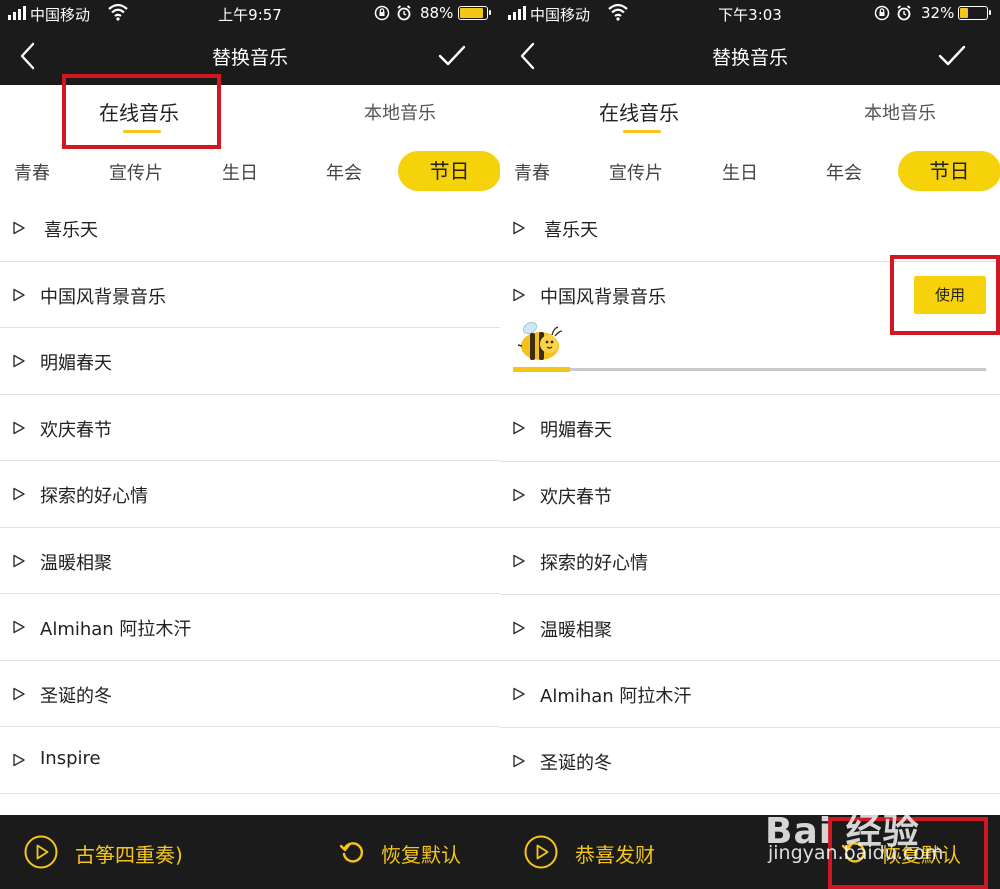 The height and width of the screenshot is (889, 1000). I want to click on song-title: 明媚春天, so click(76, 363).